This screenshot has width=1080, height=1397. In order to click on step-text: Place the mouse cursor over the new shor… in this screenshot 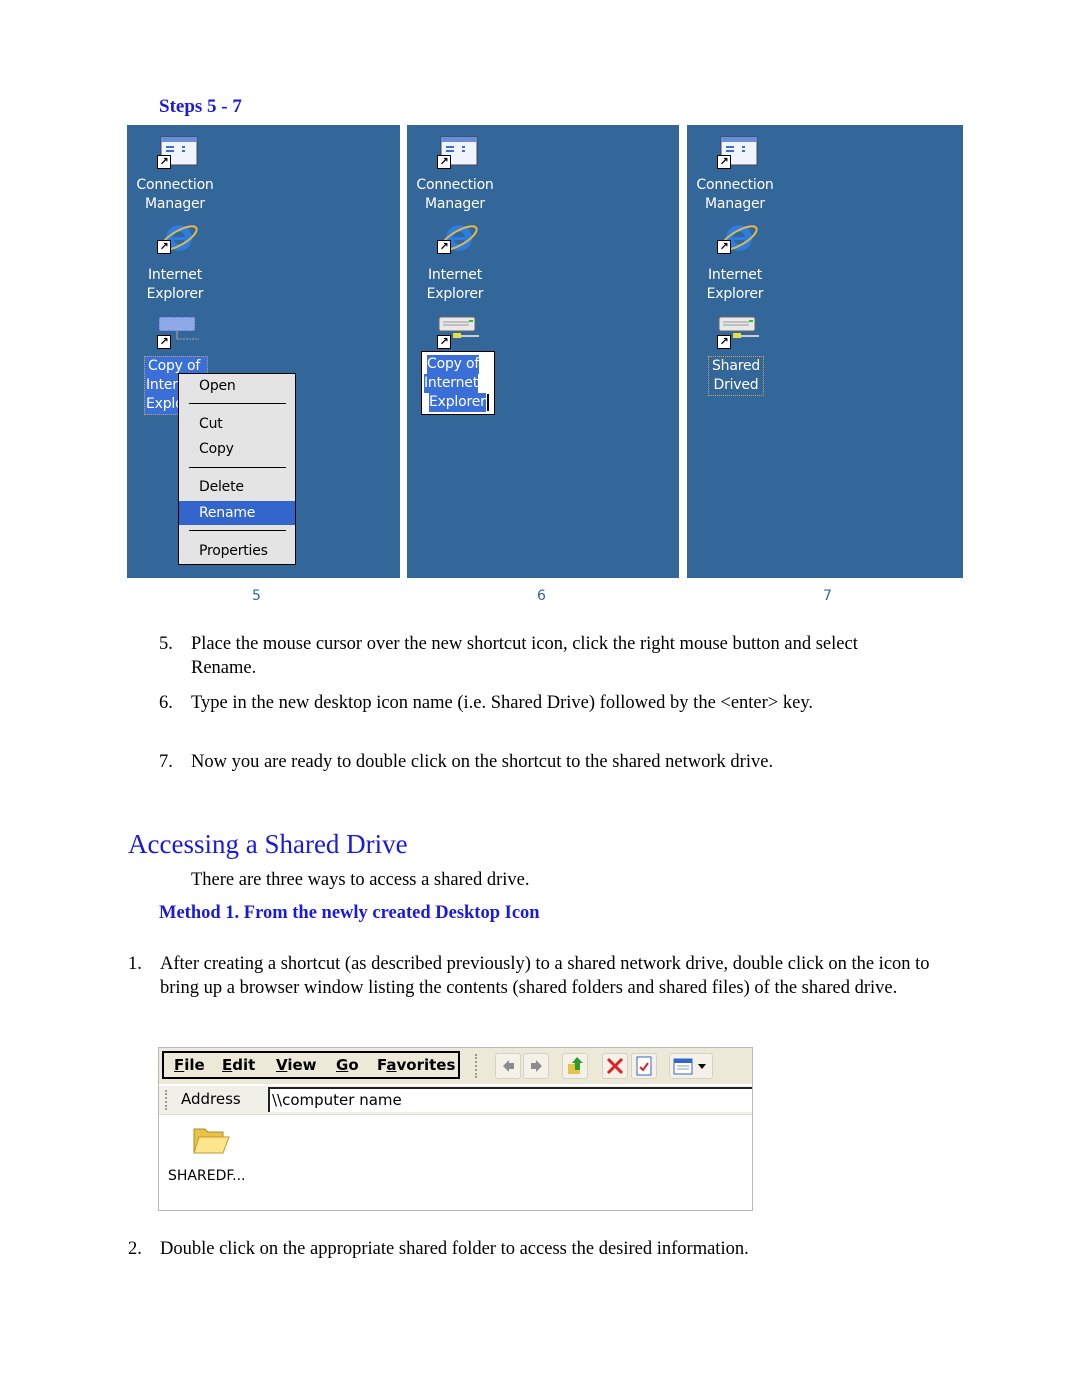, I will do `click(524, 656)`.